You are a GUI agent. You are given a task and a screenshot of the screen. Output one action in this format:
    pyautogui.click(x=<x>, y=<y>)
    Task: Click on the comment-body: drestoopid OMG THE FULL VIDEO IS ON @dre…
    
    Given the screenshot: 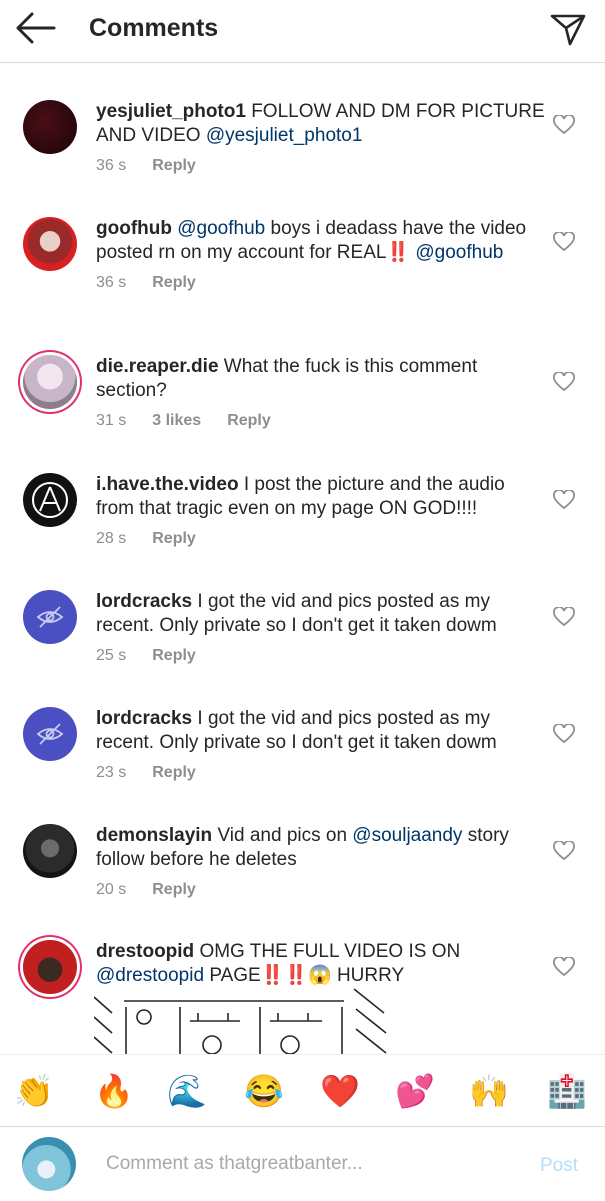 What is the action you would take?
    pyautogui.click(x=321, y=964)
    